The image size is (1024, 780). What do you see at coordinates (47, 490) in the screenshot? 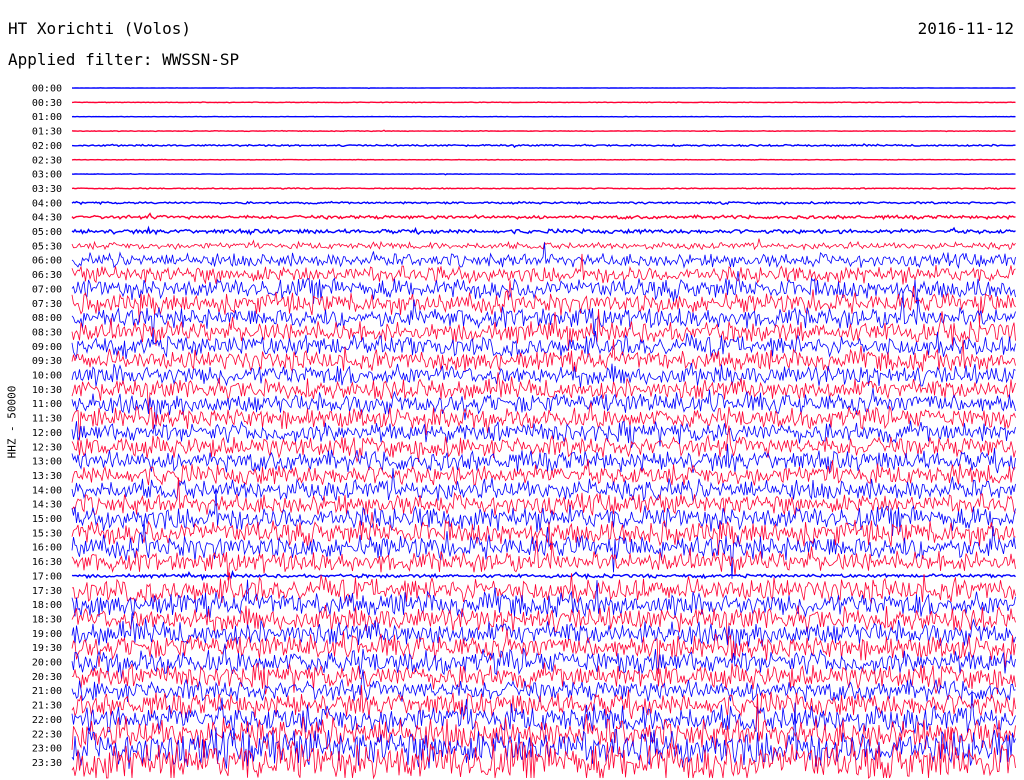
I see `time-tick-label: 14:00` at bounding box center [47, 490].